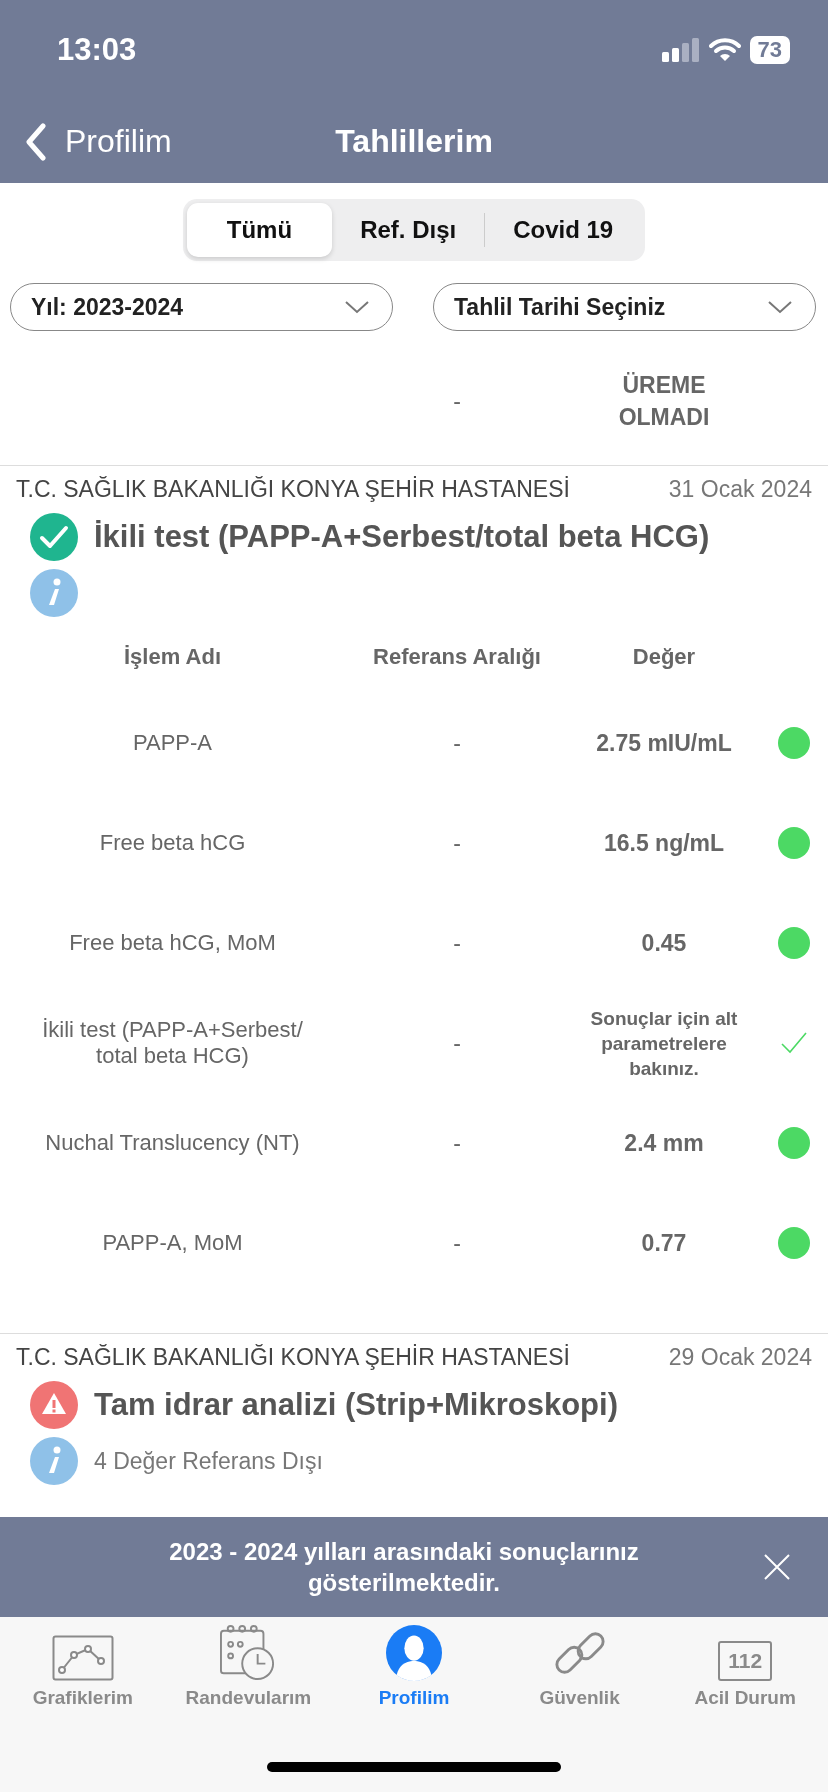 This screenshot has width=828, height=1792. I want to click on back-button: Profilim, so click(86, 141).